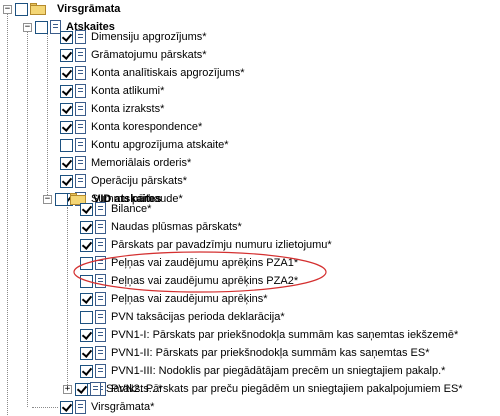 This screenshot has height=416, width=500. Describe the element at coordinates (128, 91) in the screenshot. I see `node-label: Konta atlikumi*` at that location.